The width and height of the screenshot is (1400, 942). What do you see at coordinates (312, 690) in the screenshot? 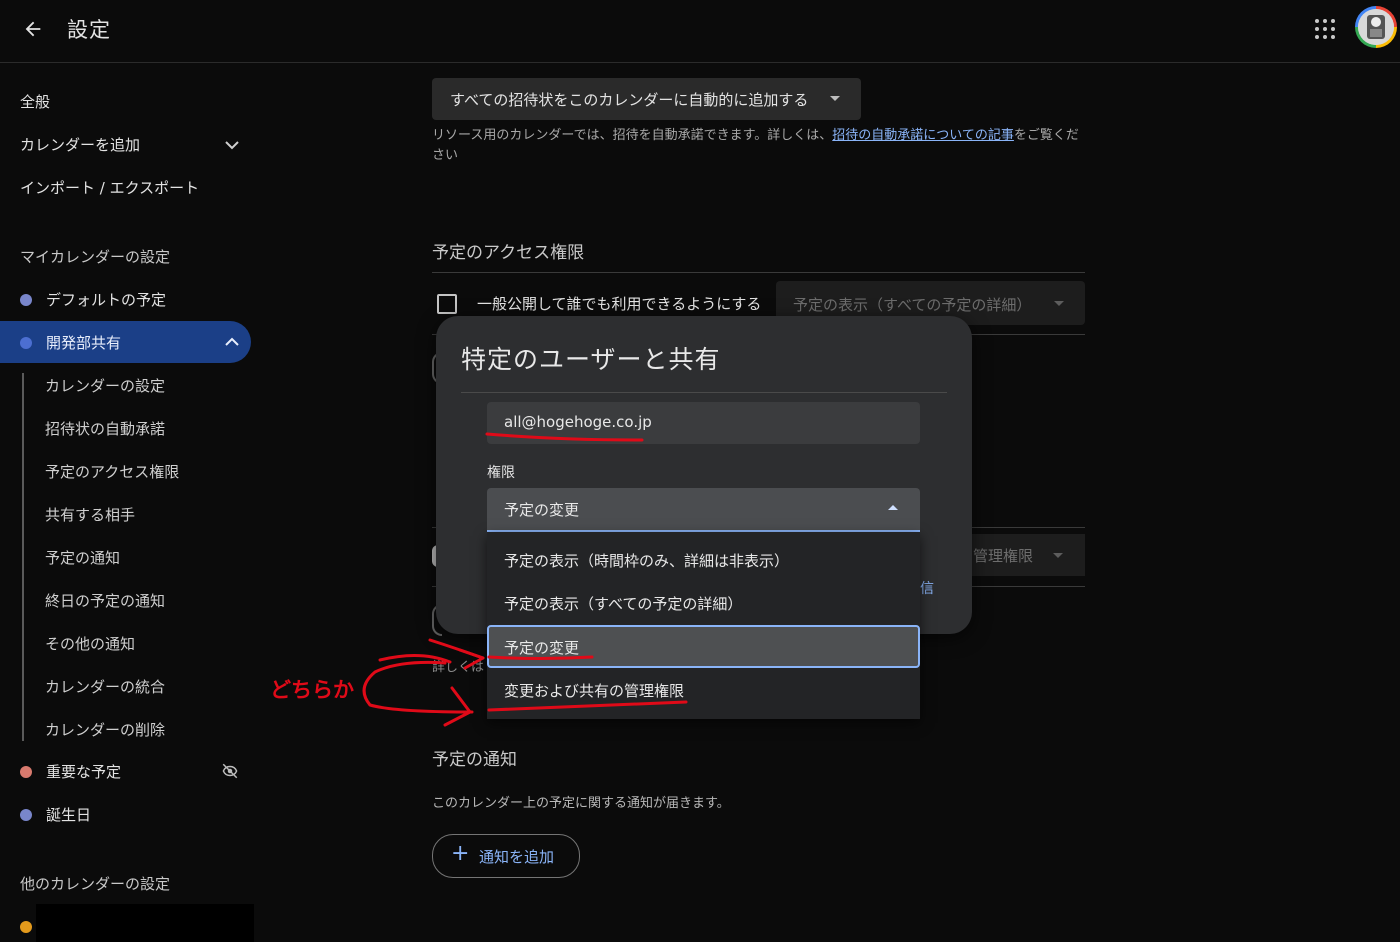
I see `annotation-text: どちらか` at bounding box center [312, 690].